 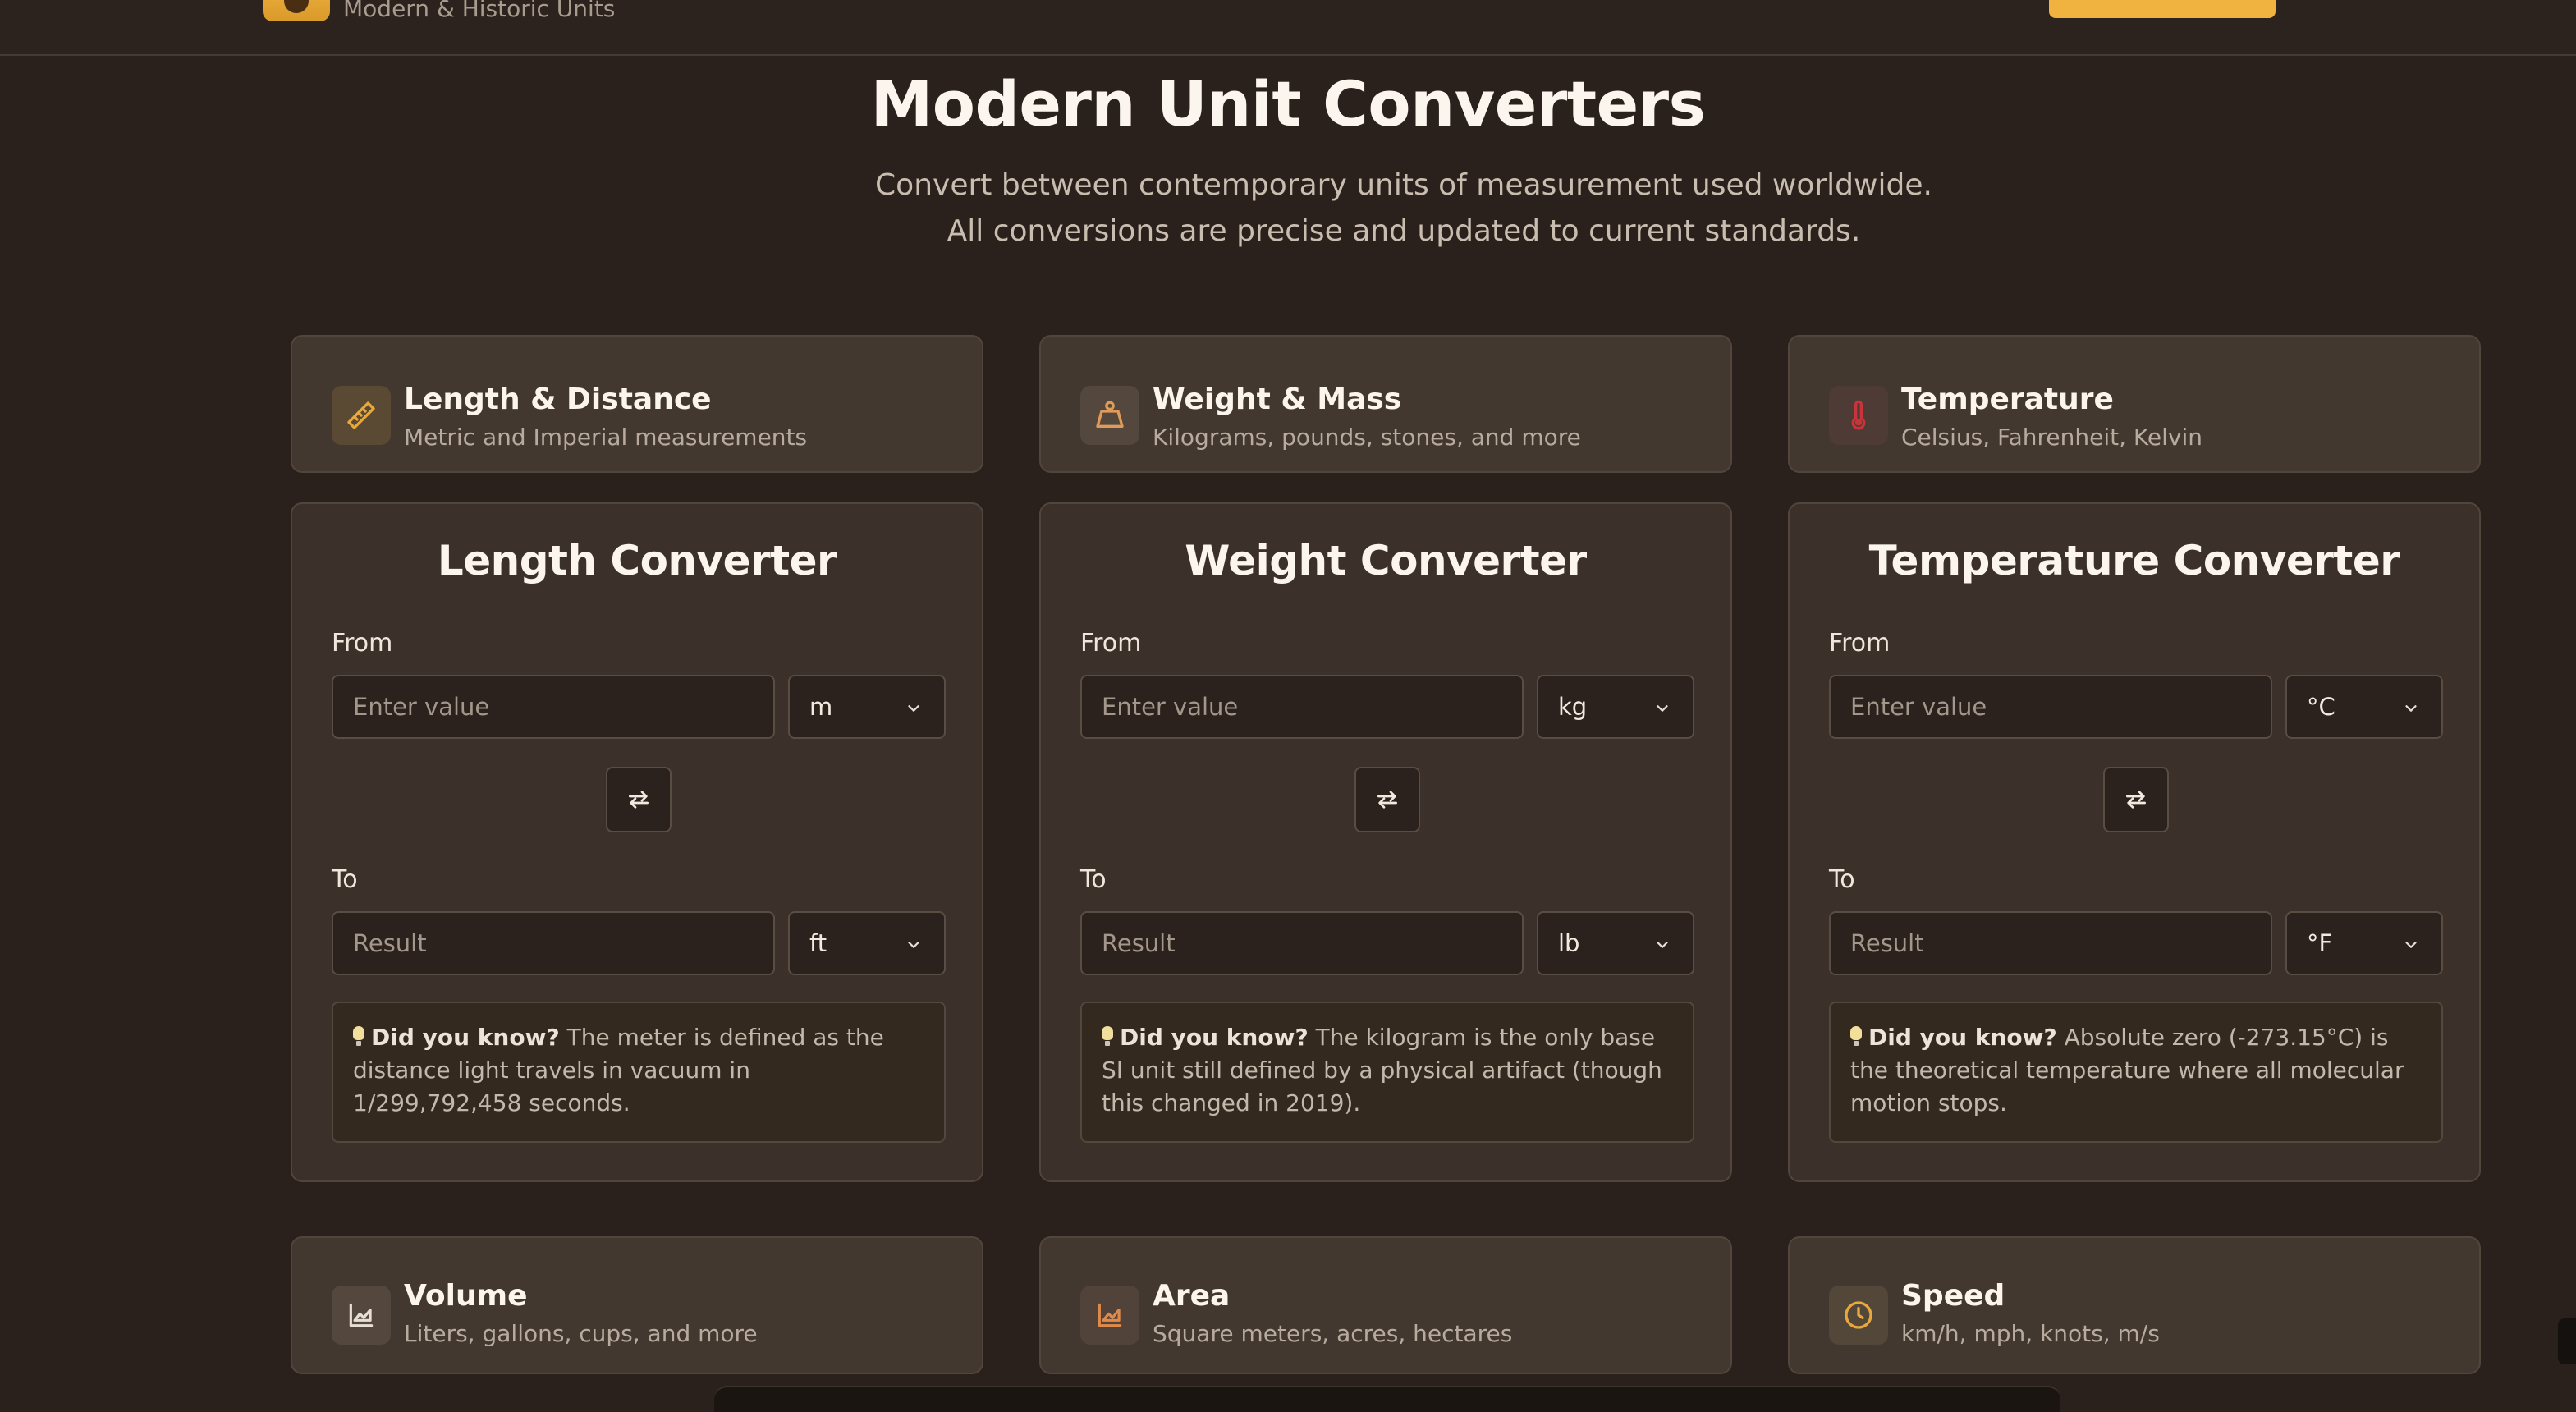 I want to click on brand-subtitle: Modern & Historic Units, so click(x=479, y=11).